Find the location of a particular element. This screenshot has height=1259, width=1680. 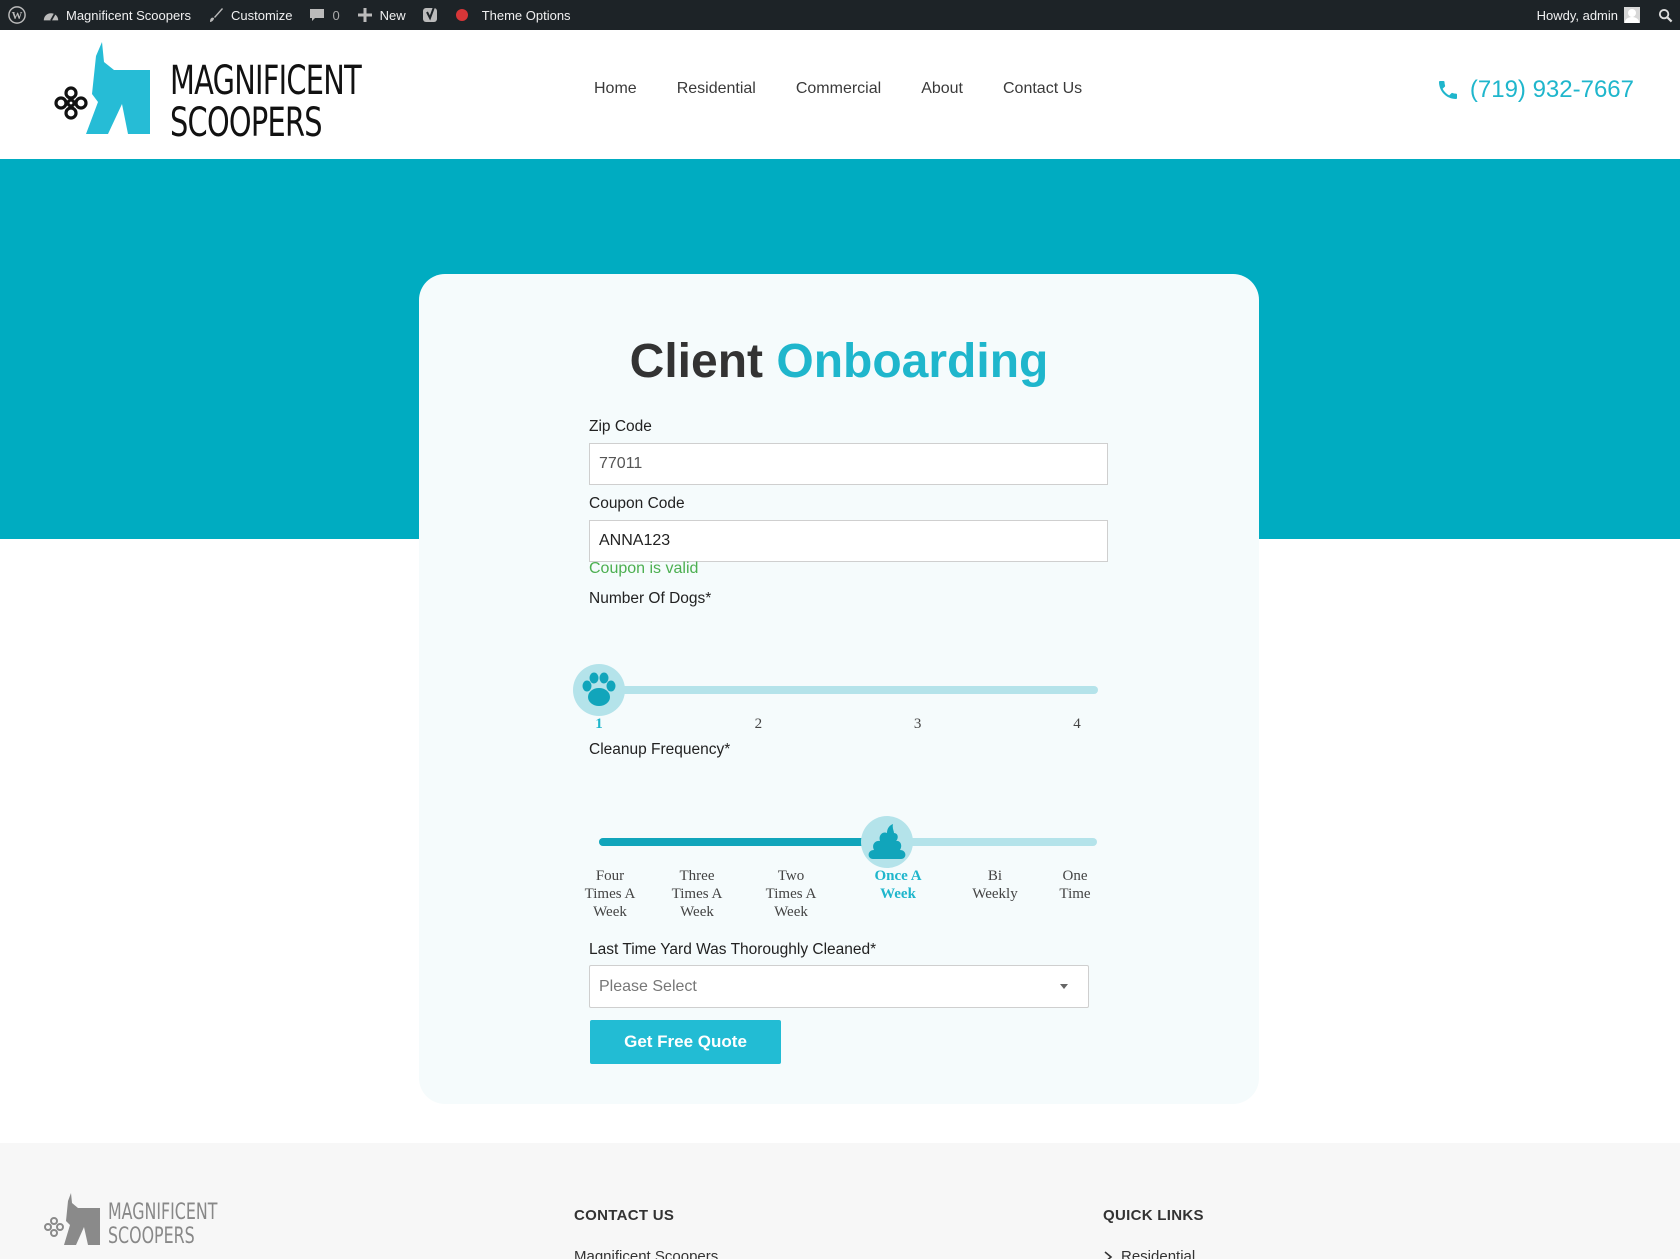

frequency-option-line: Once A is located at coordinates (898, 876).